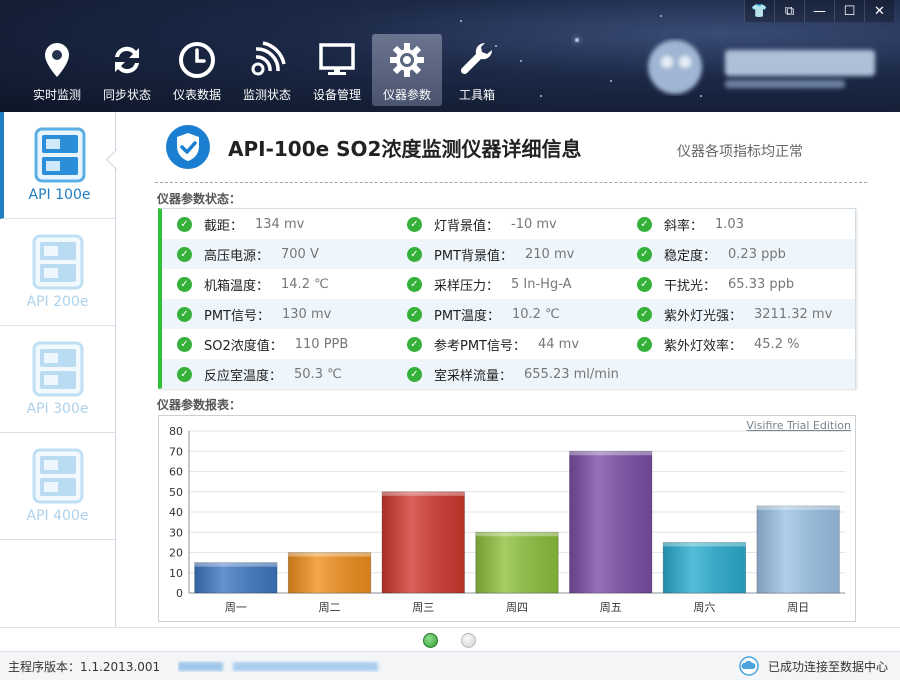 The image size is (900, 680). Describe the element at coordinates (737, 224) in the screenshot. I see `param-cell: ✓ 斜率： 1.03` at that location.